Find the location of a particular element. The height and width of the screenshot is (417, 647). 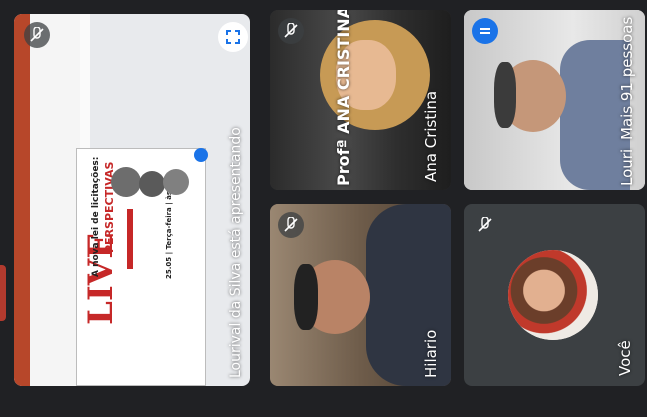

fullscreen-button is located at coordinates (233, 37).